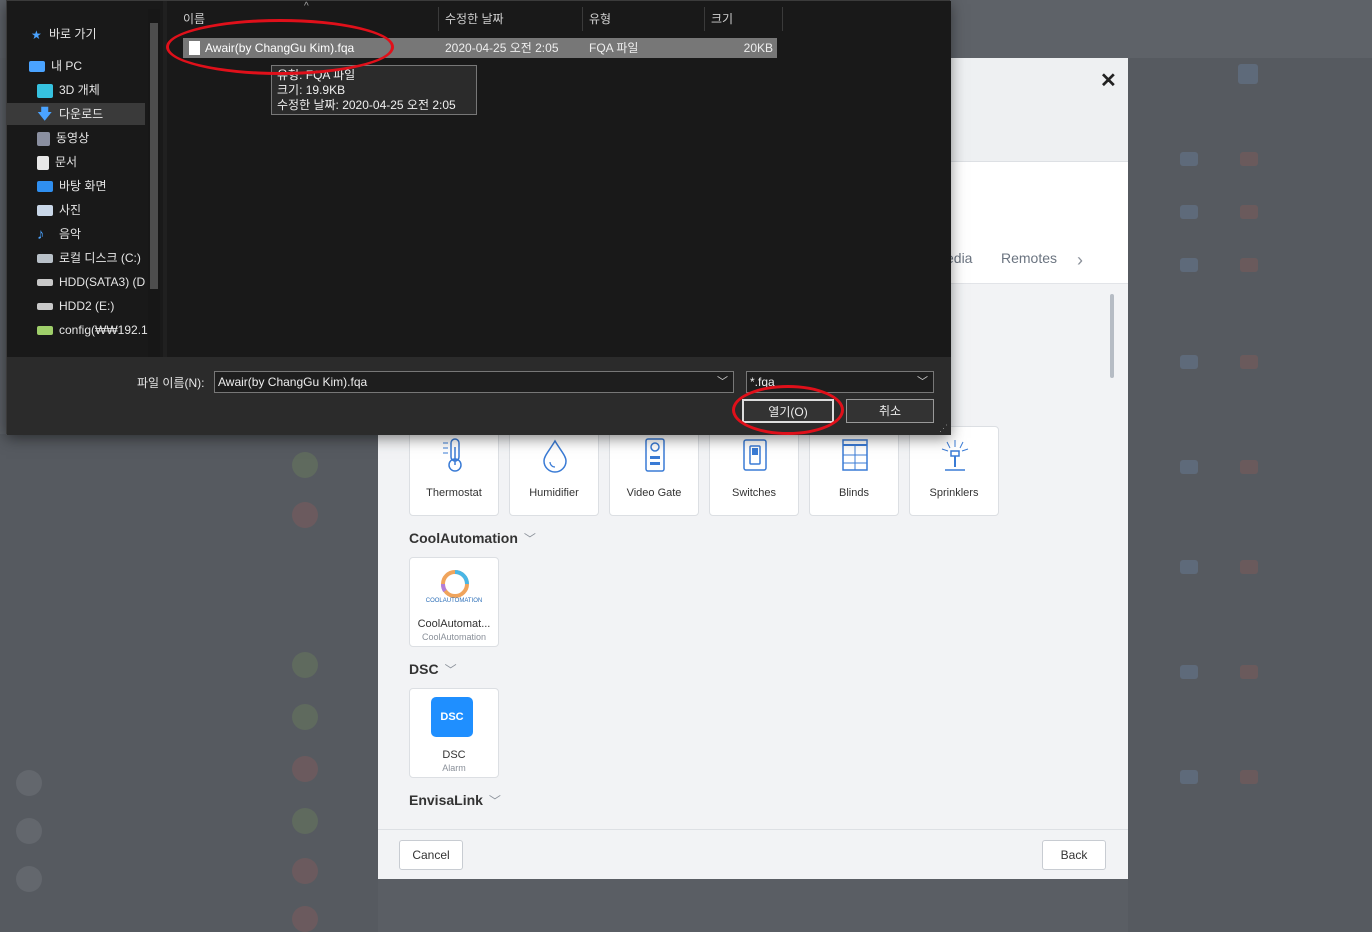 The width and height of the screenshot is (1372, 932). I want to click on nav-item-documents: 문서, so click(100, 162).